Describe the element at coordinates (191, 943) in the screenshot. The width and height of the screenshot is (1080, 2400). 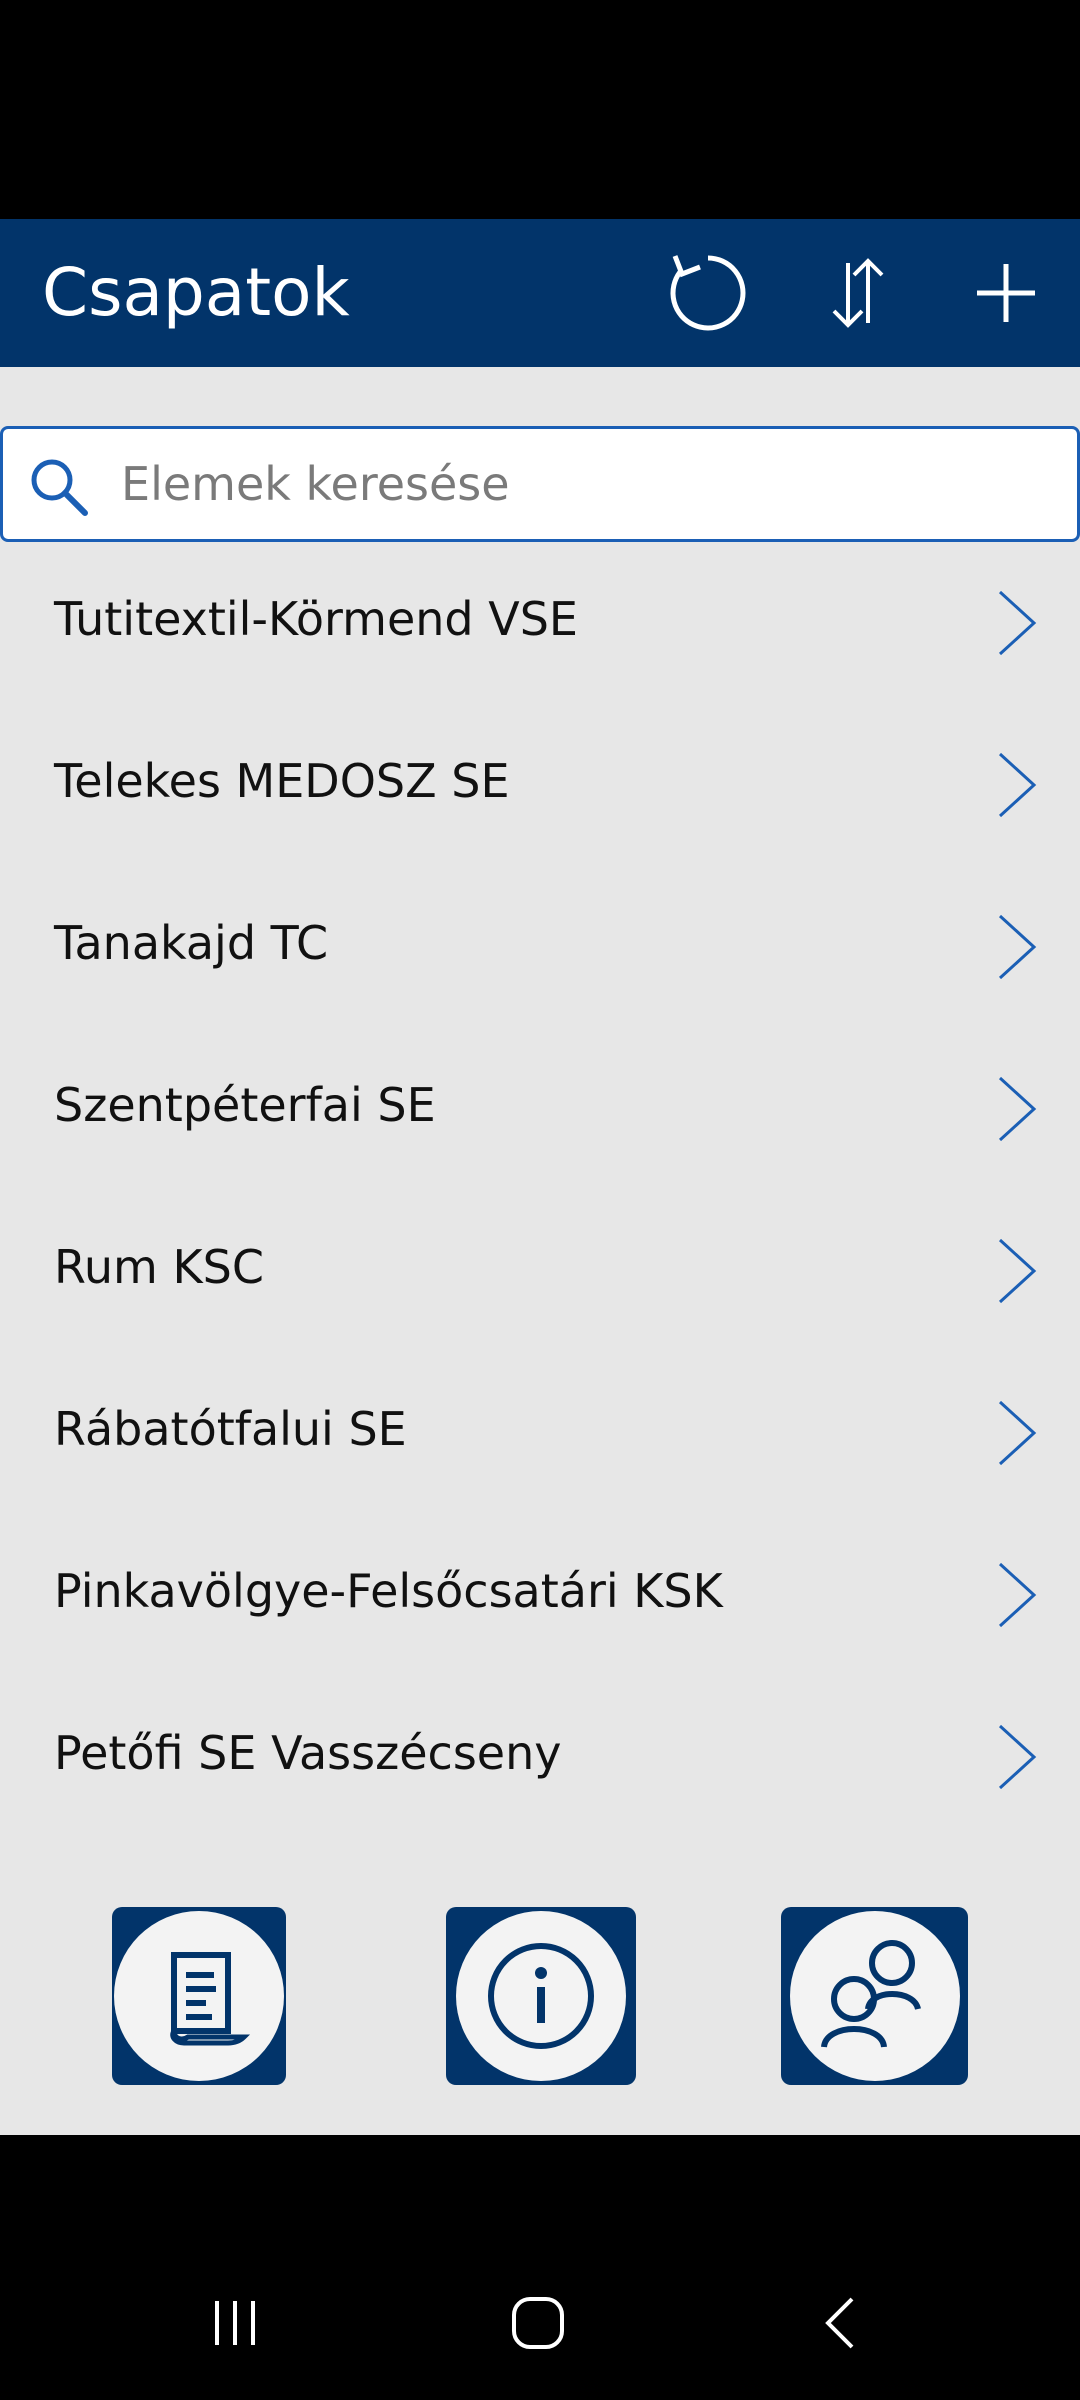
I see `team-name: Tanakajd TC` at that location.